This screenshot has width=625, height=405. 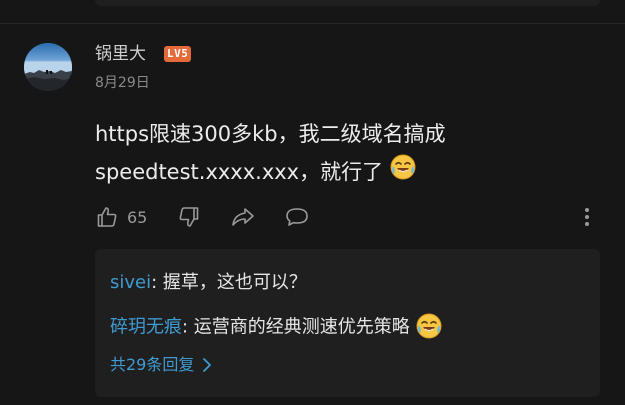 I want to click on like-count: 65, so click(x=137, y=217).